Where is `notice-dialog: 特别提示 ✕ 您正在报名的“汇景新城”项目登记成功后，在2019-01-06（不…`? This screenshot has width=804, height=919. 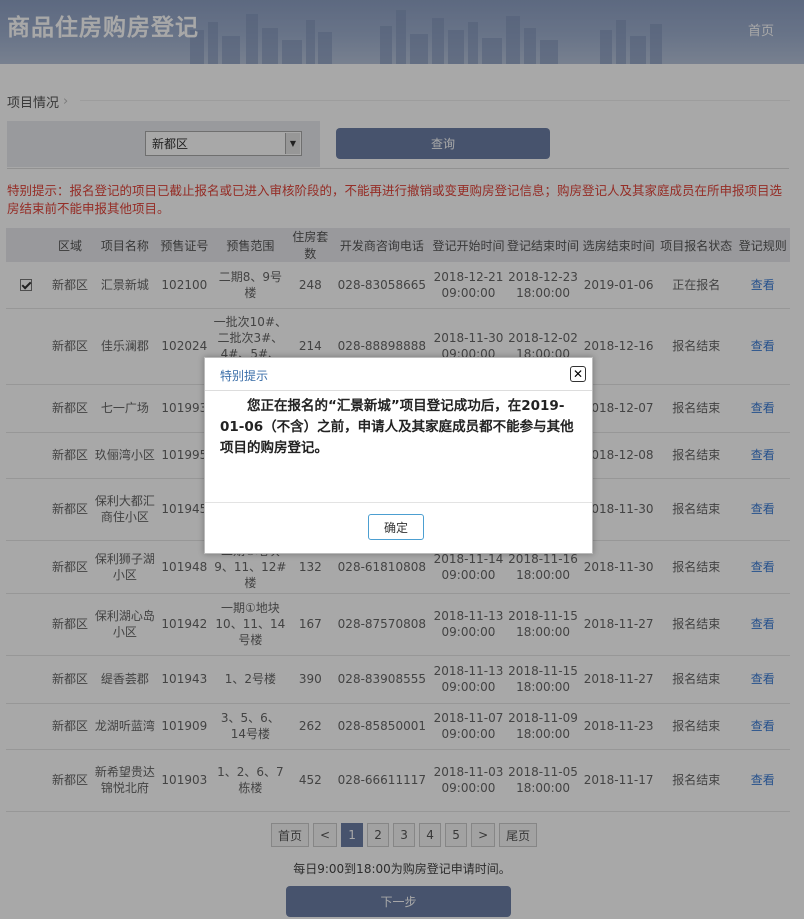
notice-dialog: 特别提示 ✕ 您正在报名的“汇景新城”项目登记成功后，在2019-01-06（不… is located at coordinates (398, 455).